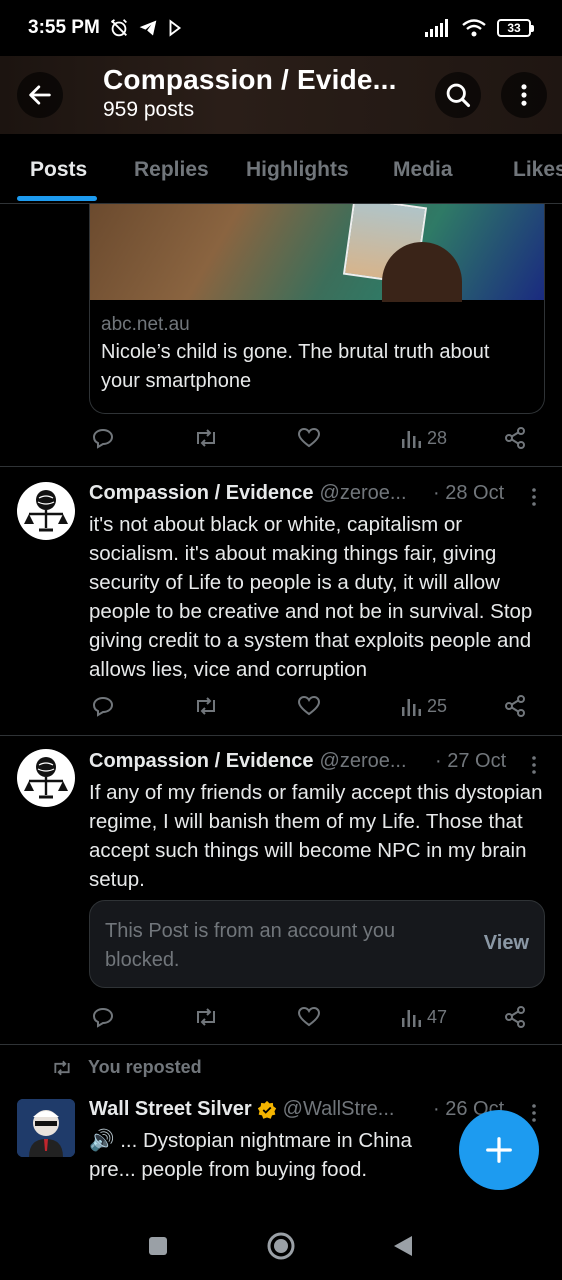  I want to click on telegram-icon, so click(148, 28).